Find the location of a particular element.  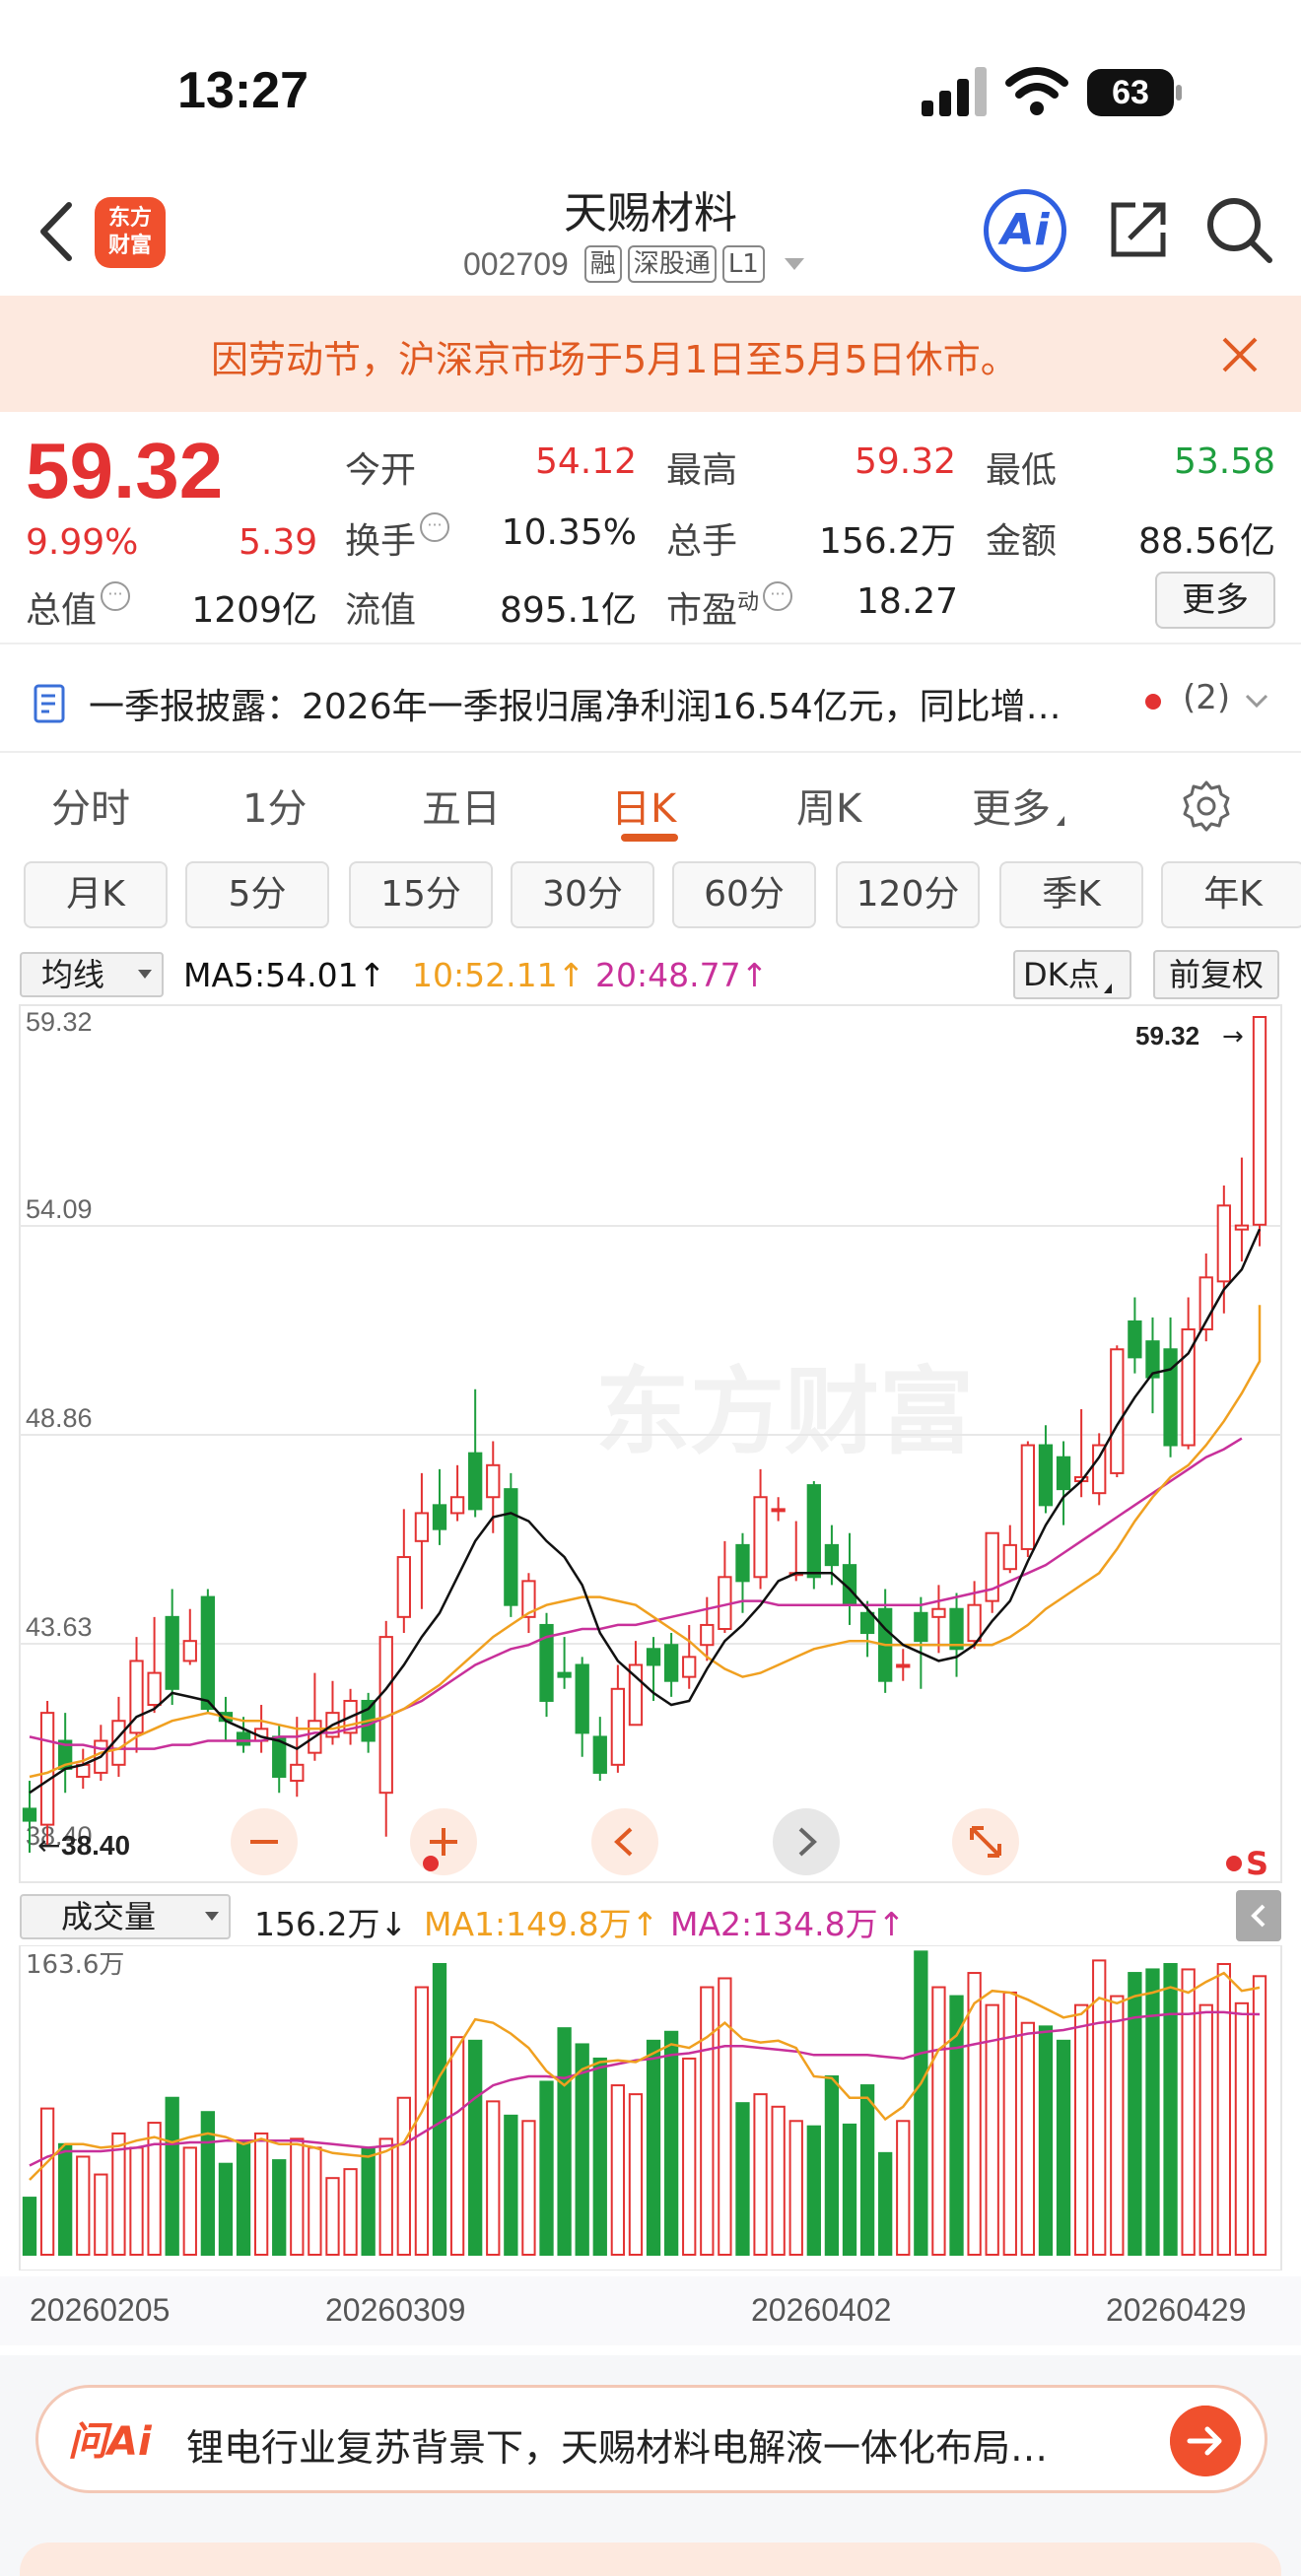

high-price-marker: 59.32 is located at coordinates (1167, 1036).